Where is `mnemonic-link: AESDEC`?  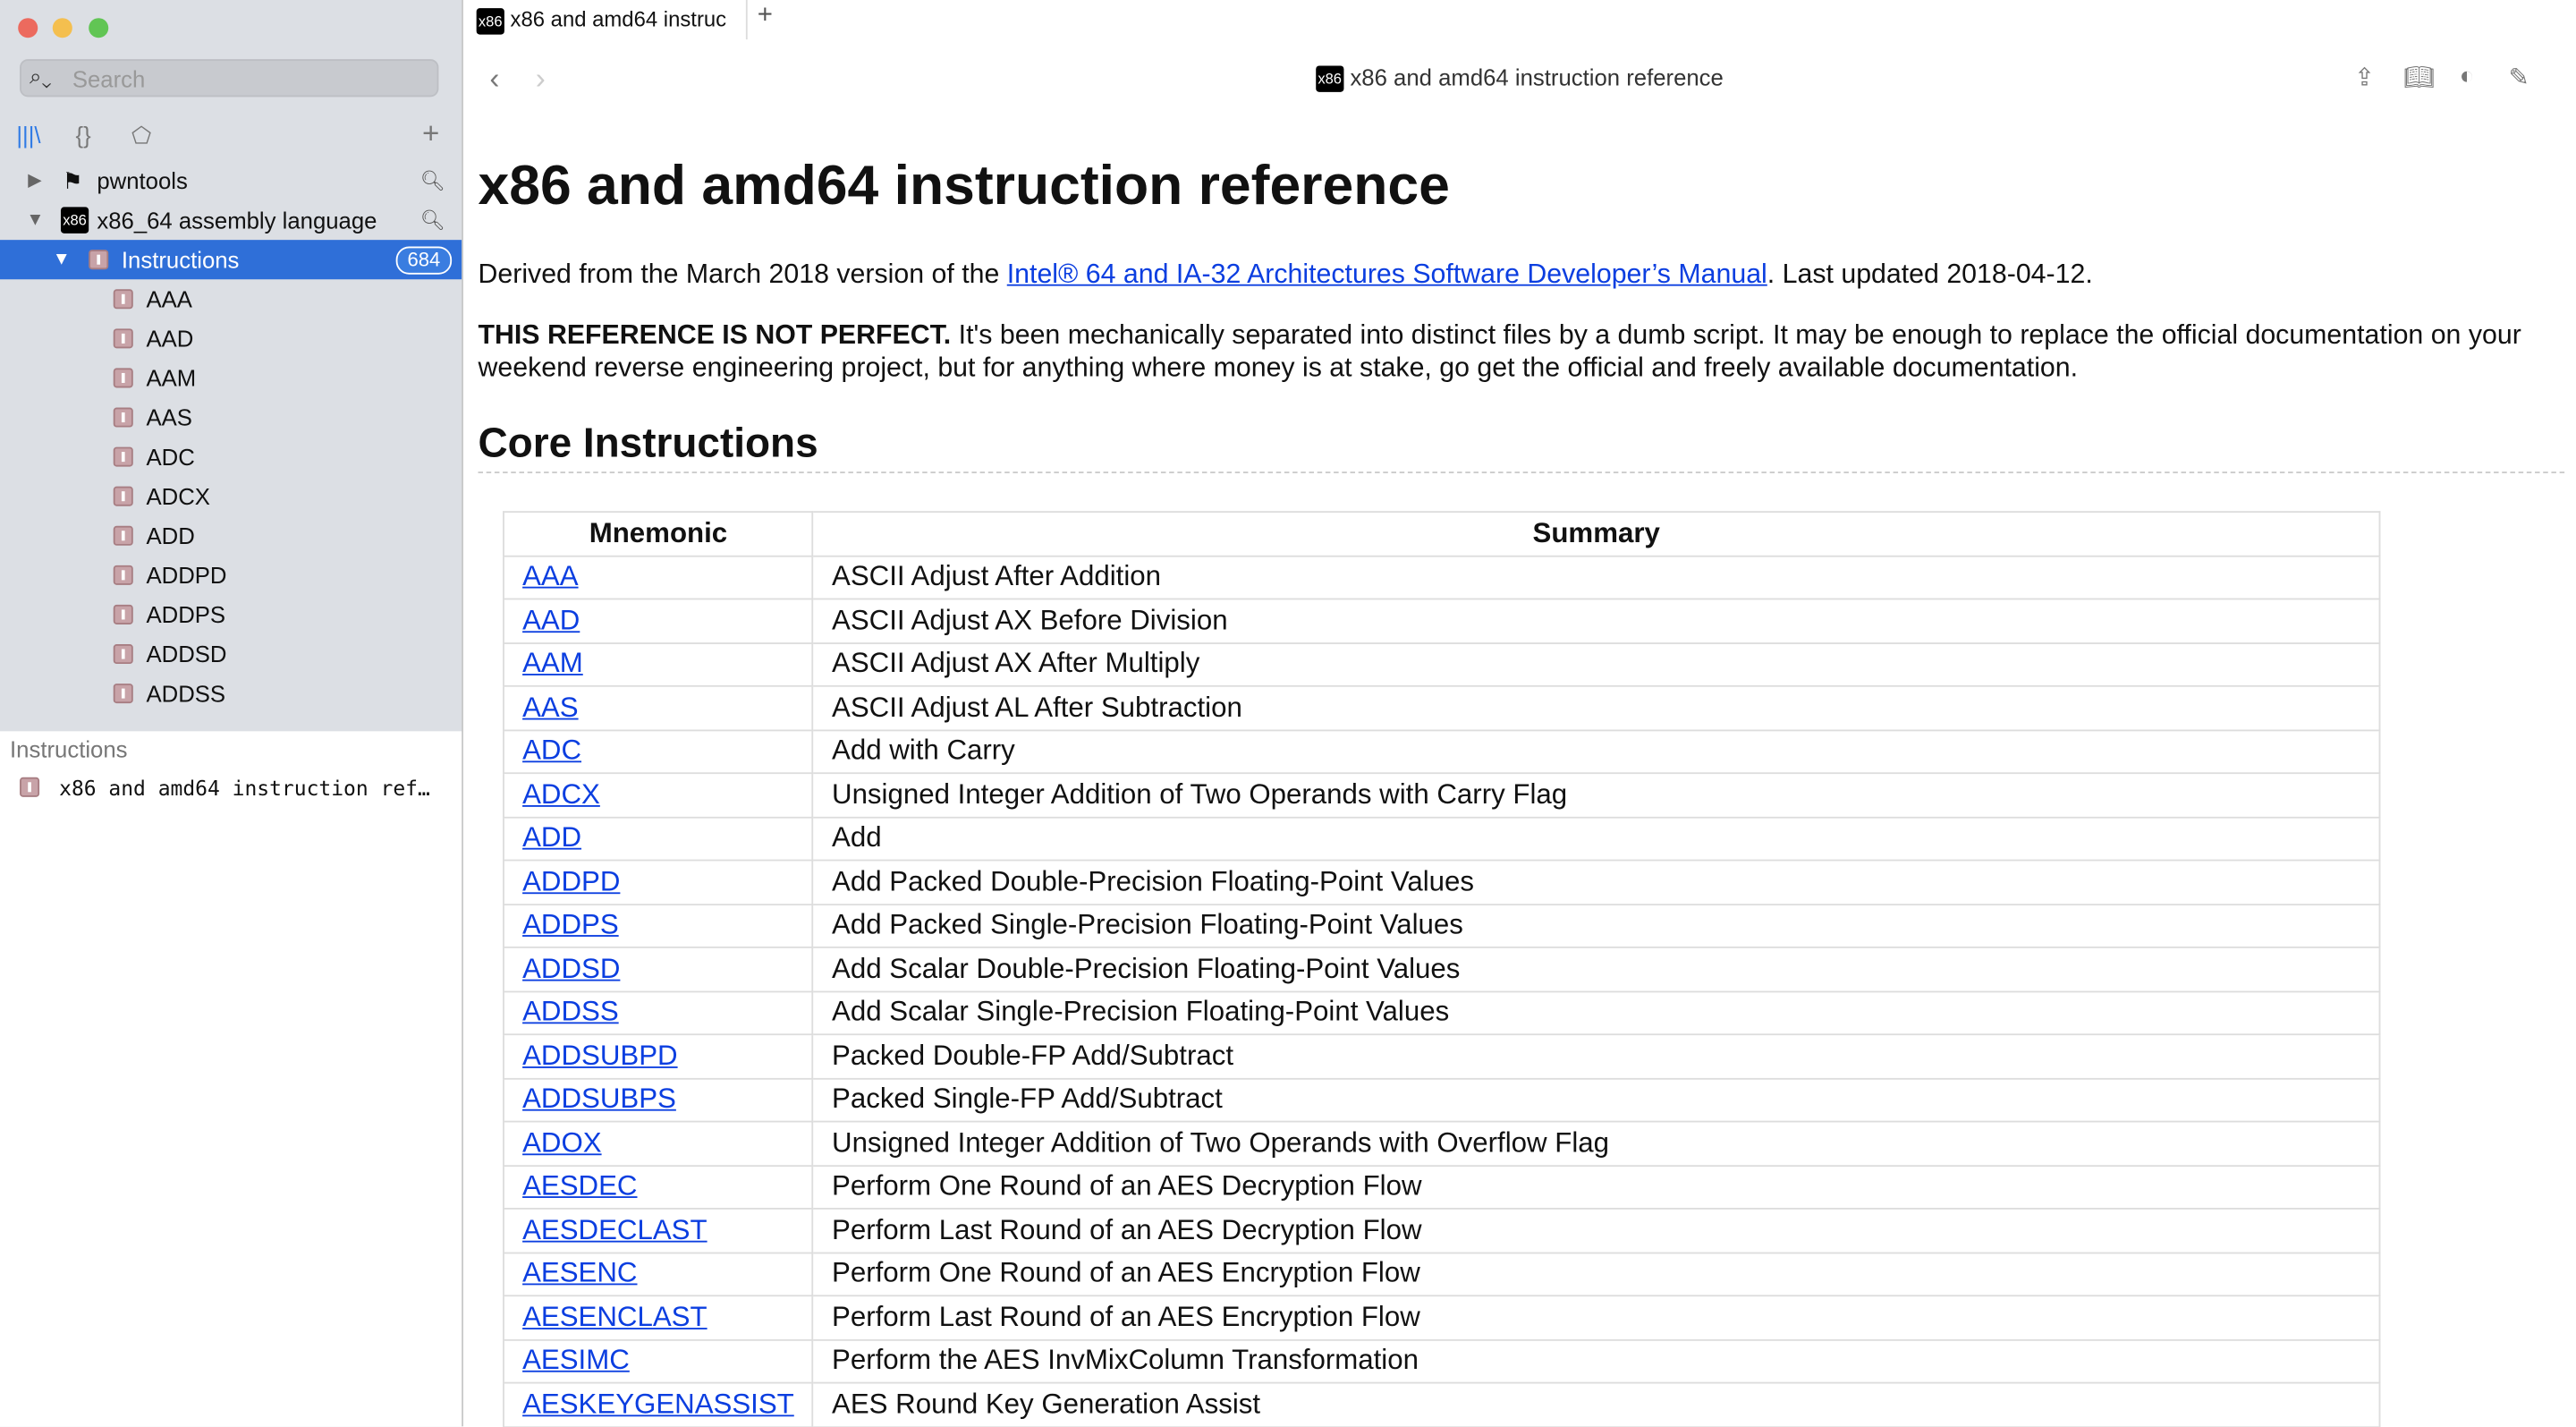 mnemonic-link: AESDEC is located at coordinates (579, 1186).